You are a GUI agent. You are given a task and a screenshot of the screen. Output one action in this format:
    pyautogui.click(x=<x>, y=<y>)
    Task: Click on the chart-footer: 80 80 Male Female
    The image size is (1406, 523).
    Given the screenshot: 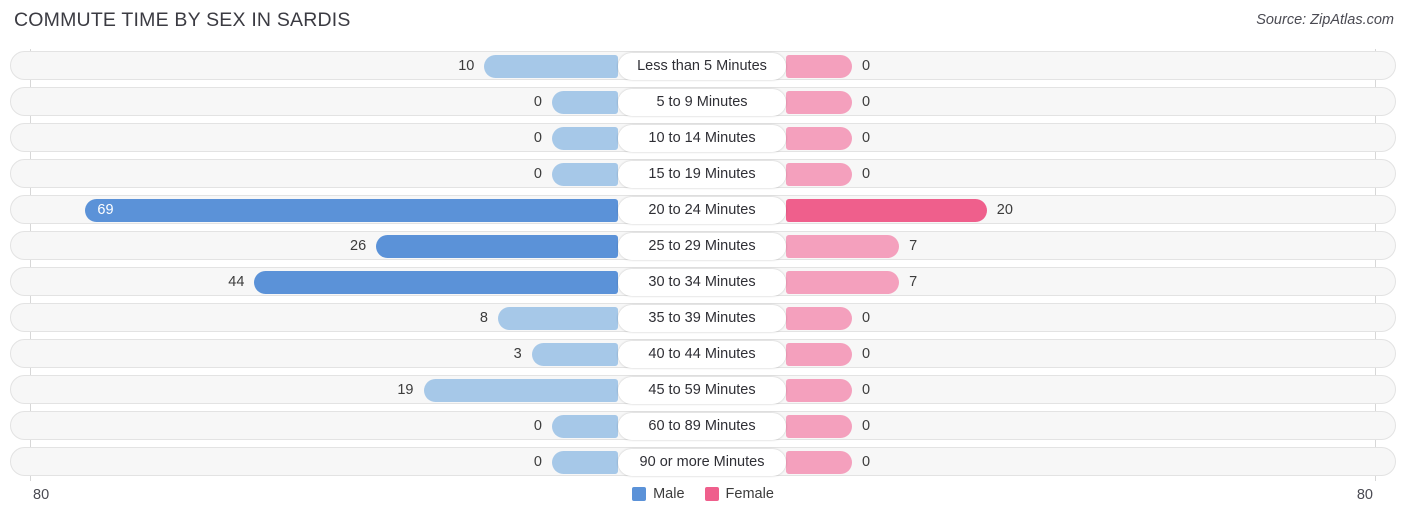 What is the action you would take?
    pyautogui.click(x=703, y=499)
    